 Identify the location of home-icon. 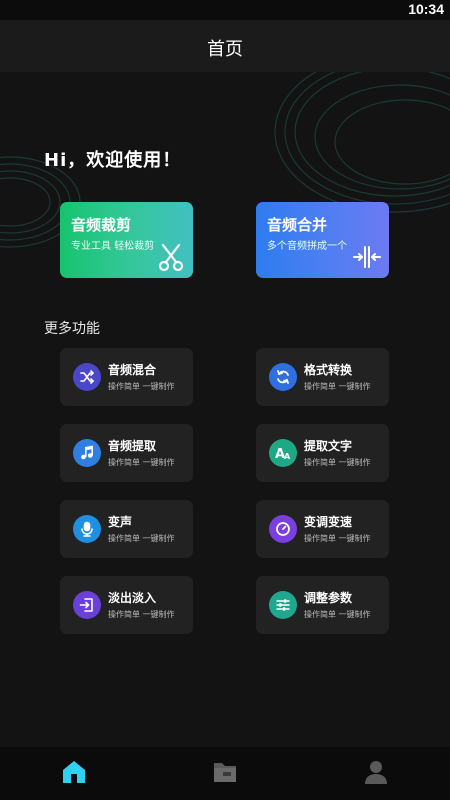
(74, 772).